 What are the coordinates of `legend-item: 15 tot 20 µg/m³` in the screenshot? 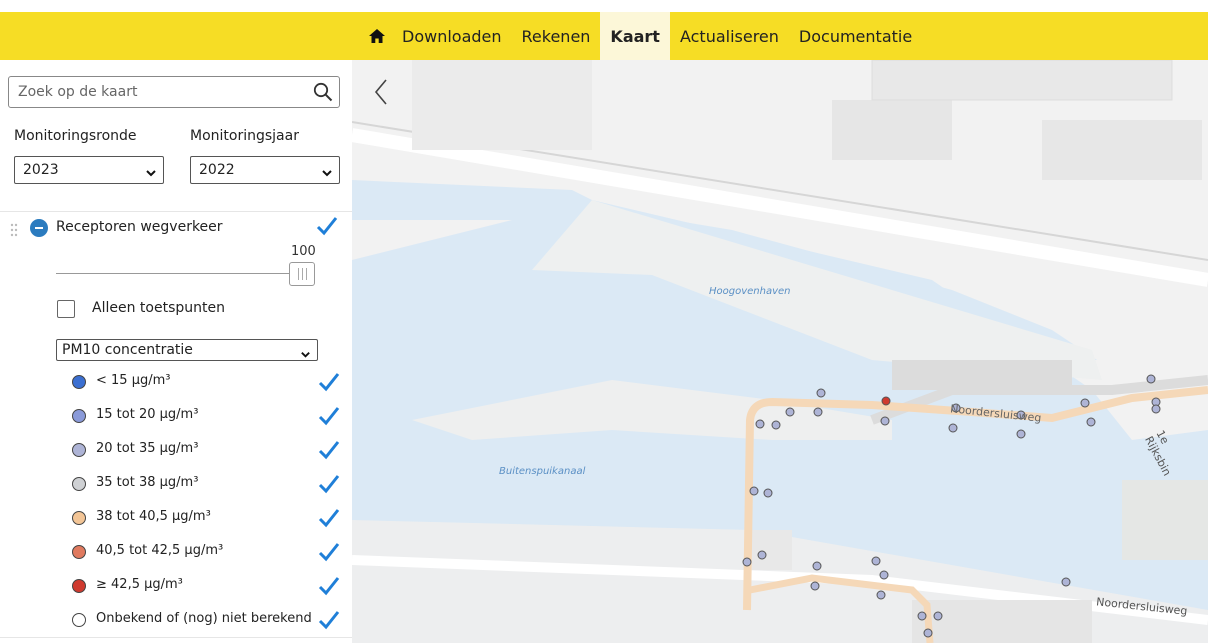 It's located at (207, 417).